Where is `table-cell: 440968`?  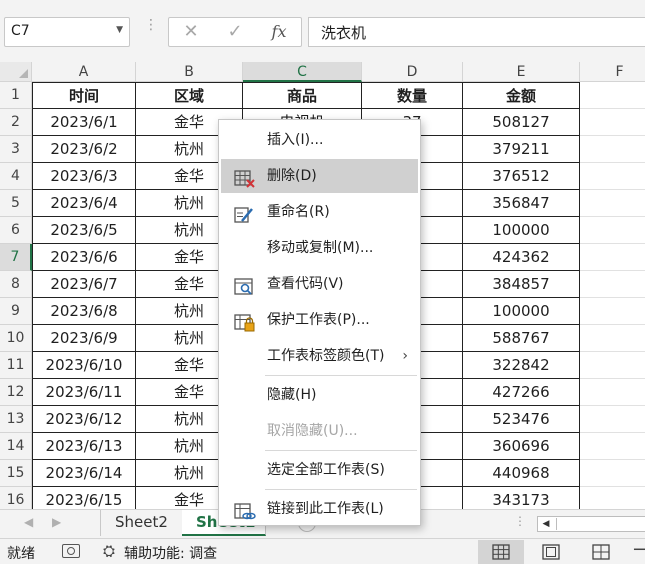 table-cell: 440968 is located at coordinates (521, 473).